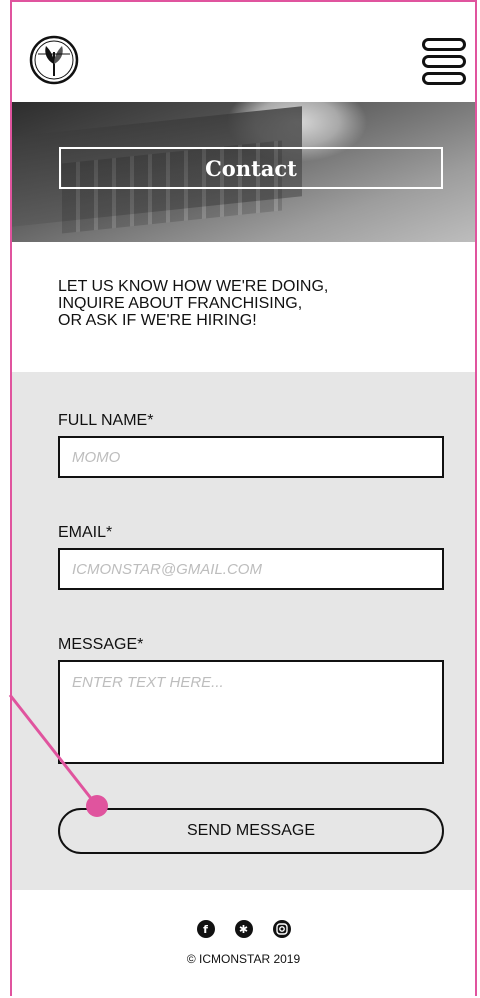  I want to click on message-label: MESSAGE*, so click(101, 644).